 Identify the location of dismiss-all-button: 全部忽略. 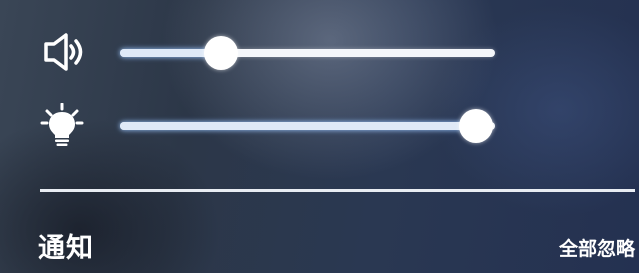
(597, 247).